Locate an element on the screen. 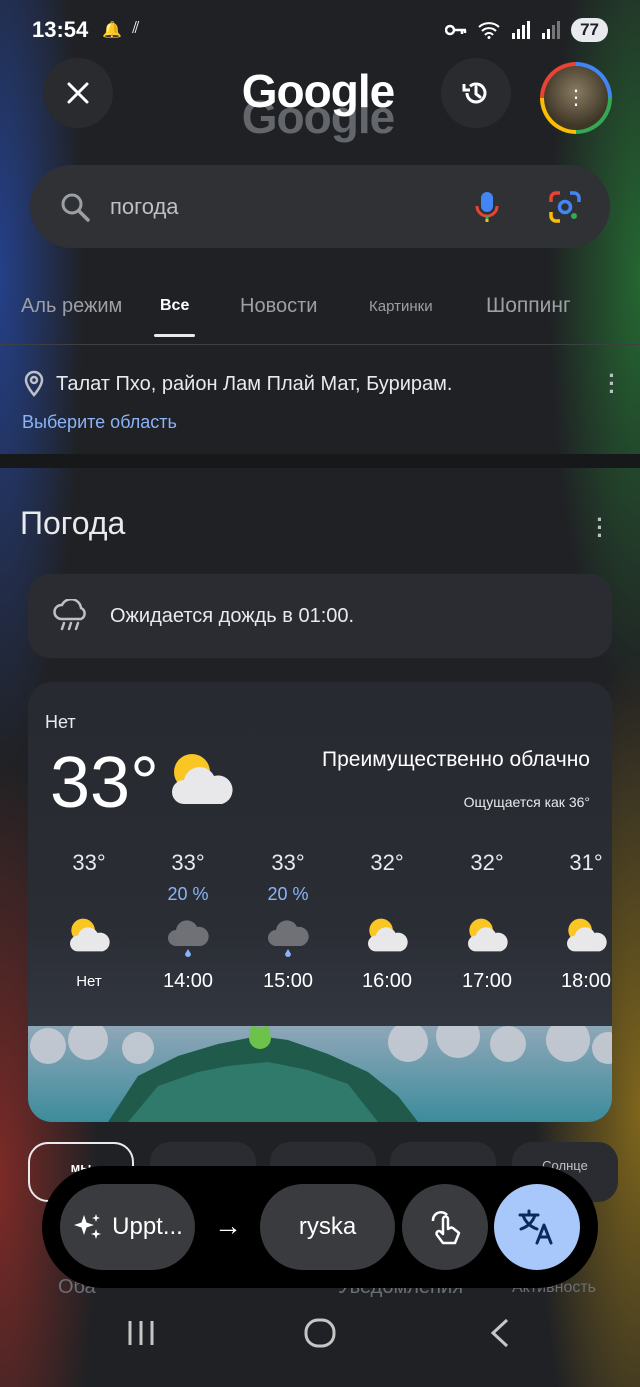 The height and width of the screenshot is (1387, 640). hour-item: 32° 17:00 is located at coordinates (487, 921).